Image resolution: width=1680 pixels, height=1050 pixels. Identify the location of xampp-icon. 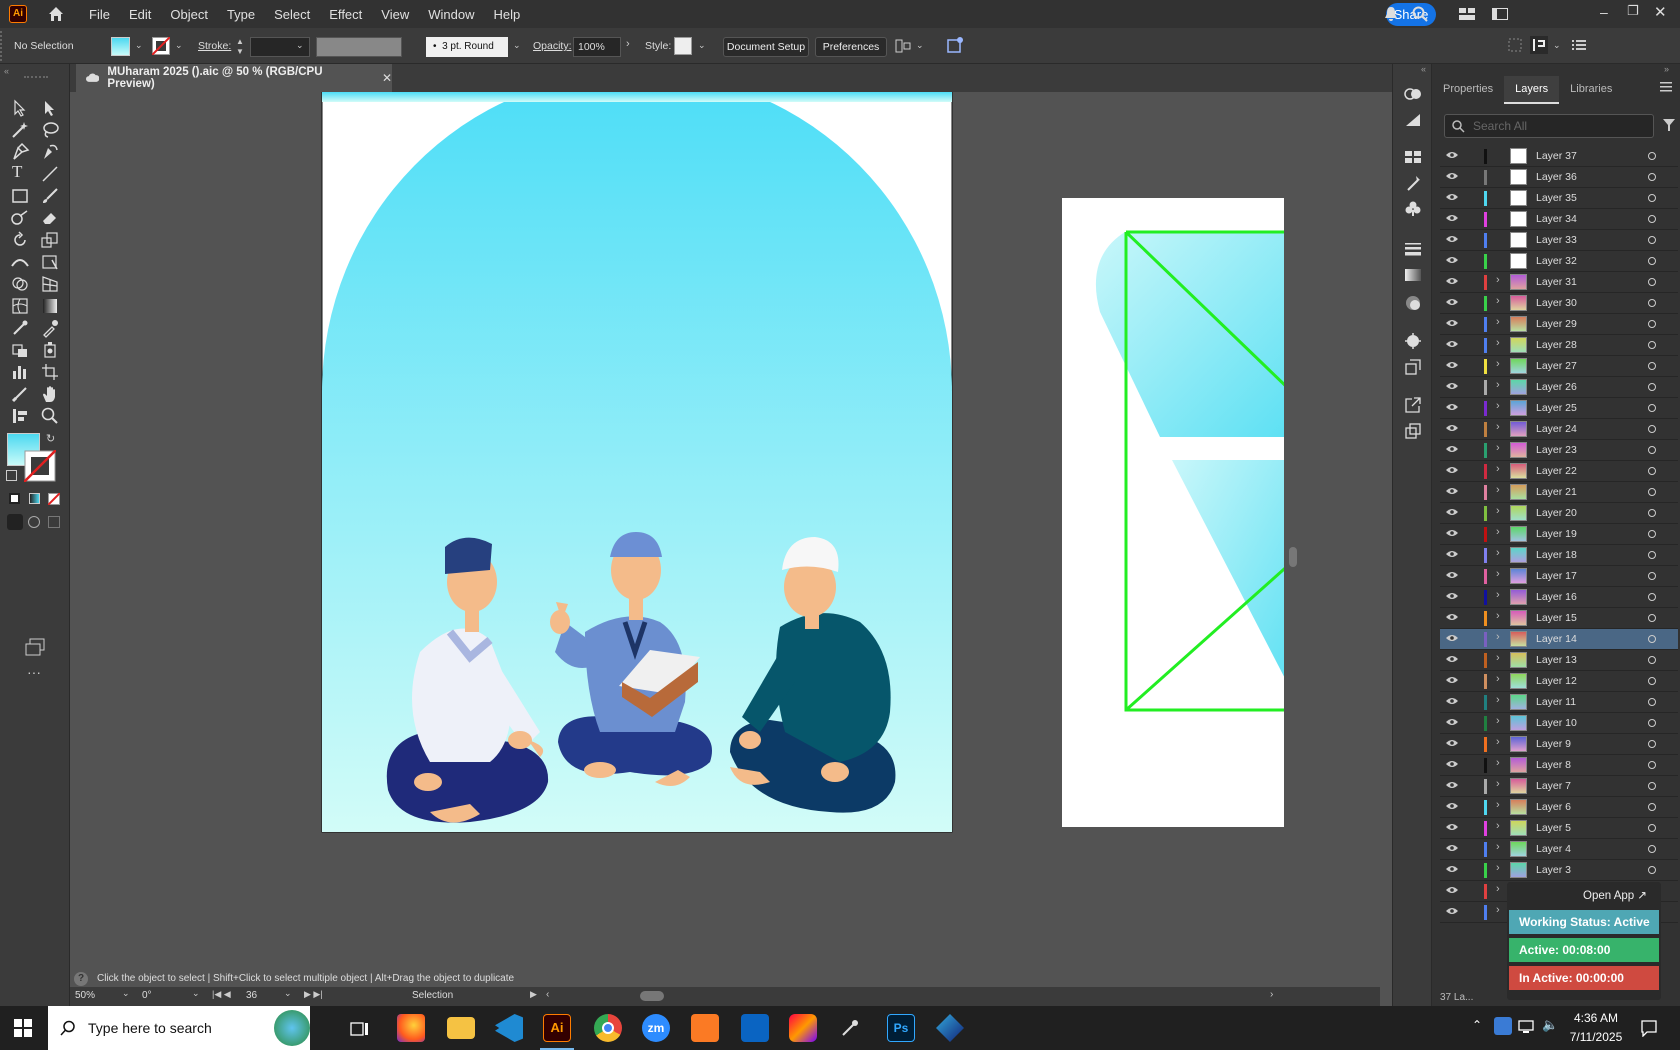
(705, 1028).